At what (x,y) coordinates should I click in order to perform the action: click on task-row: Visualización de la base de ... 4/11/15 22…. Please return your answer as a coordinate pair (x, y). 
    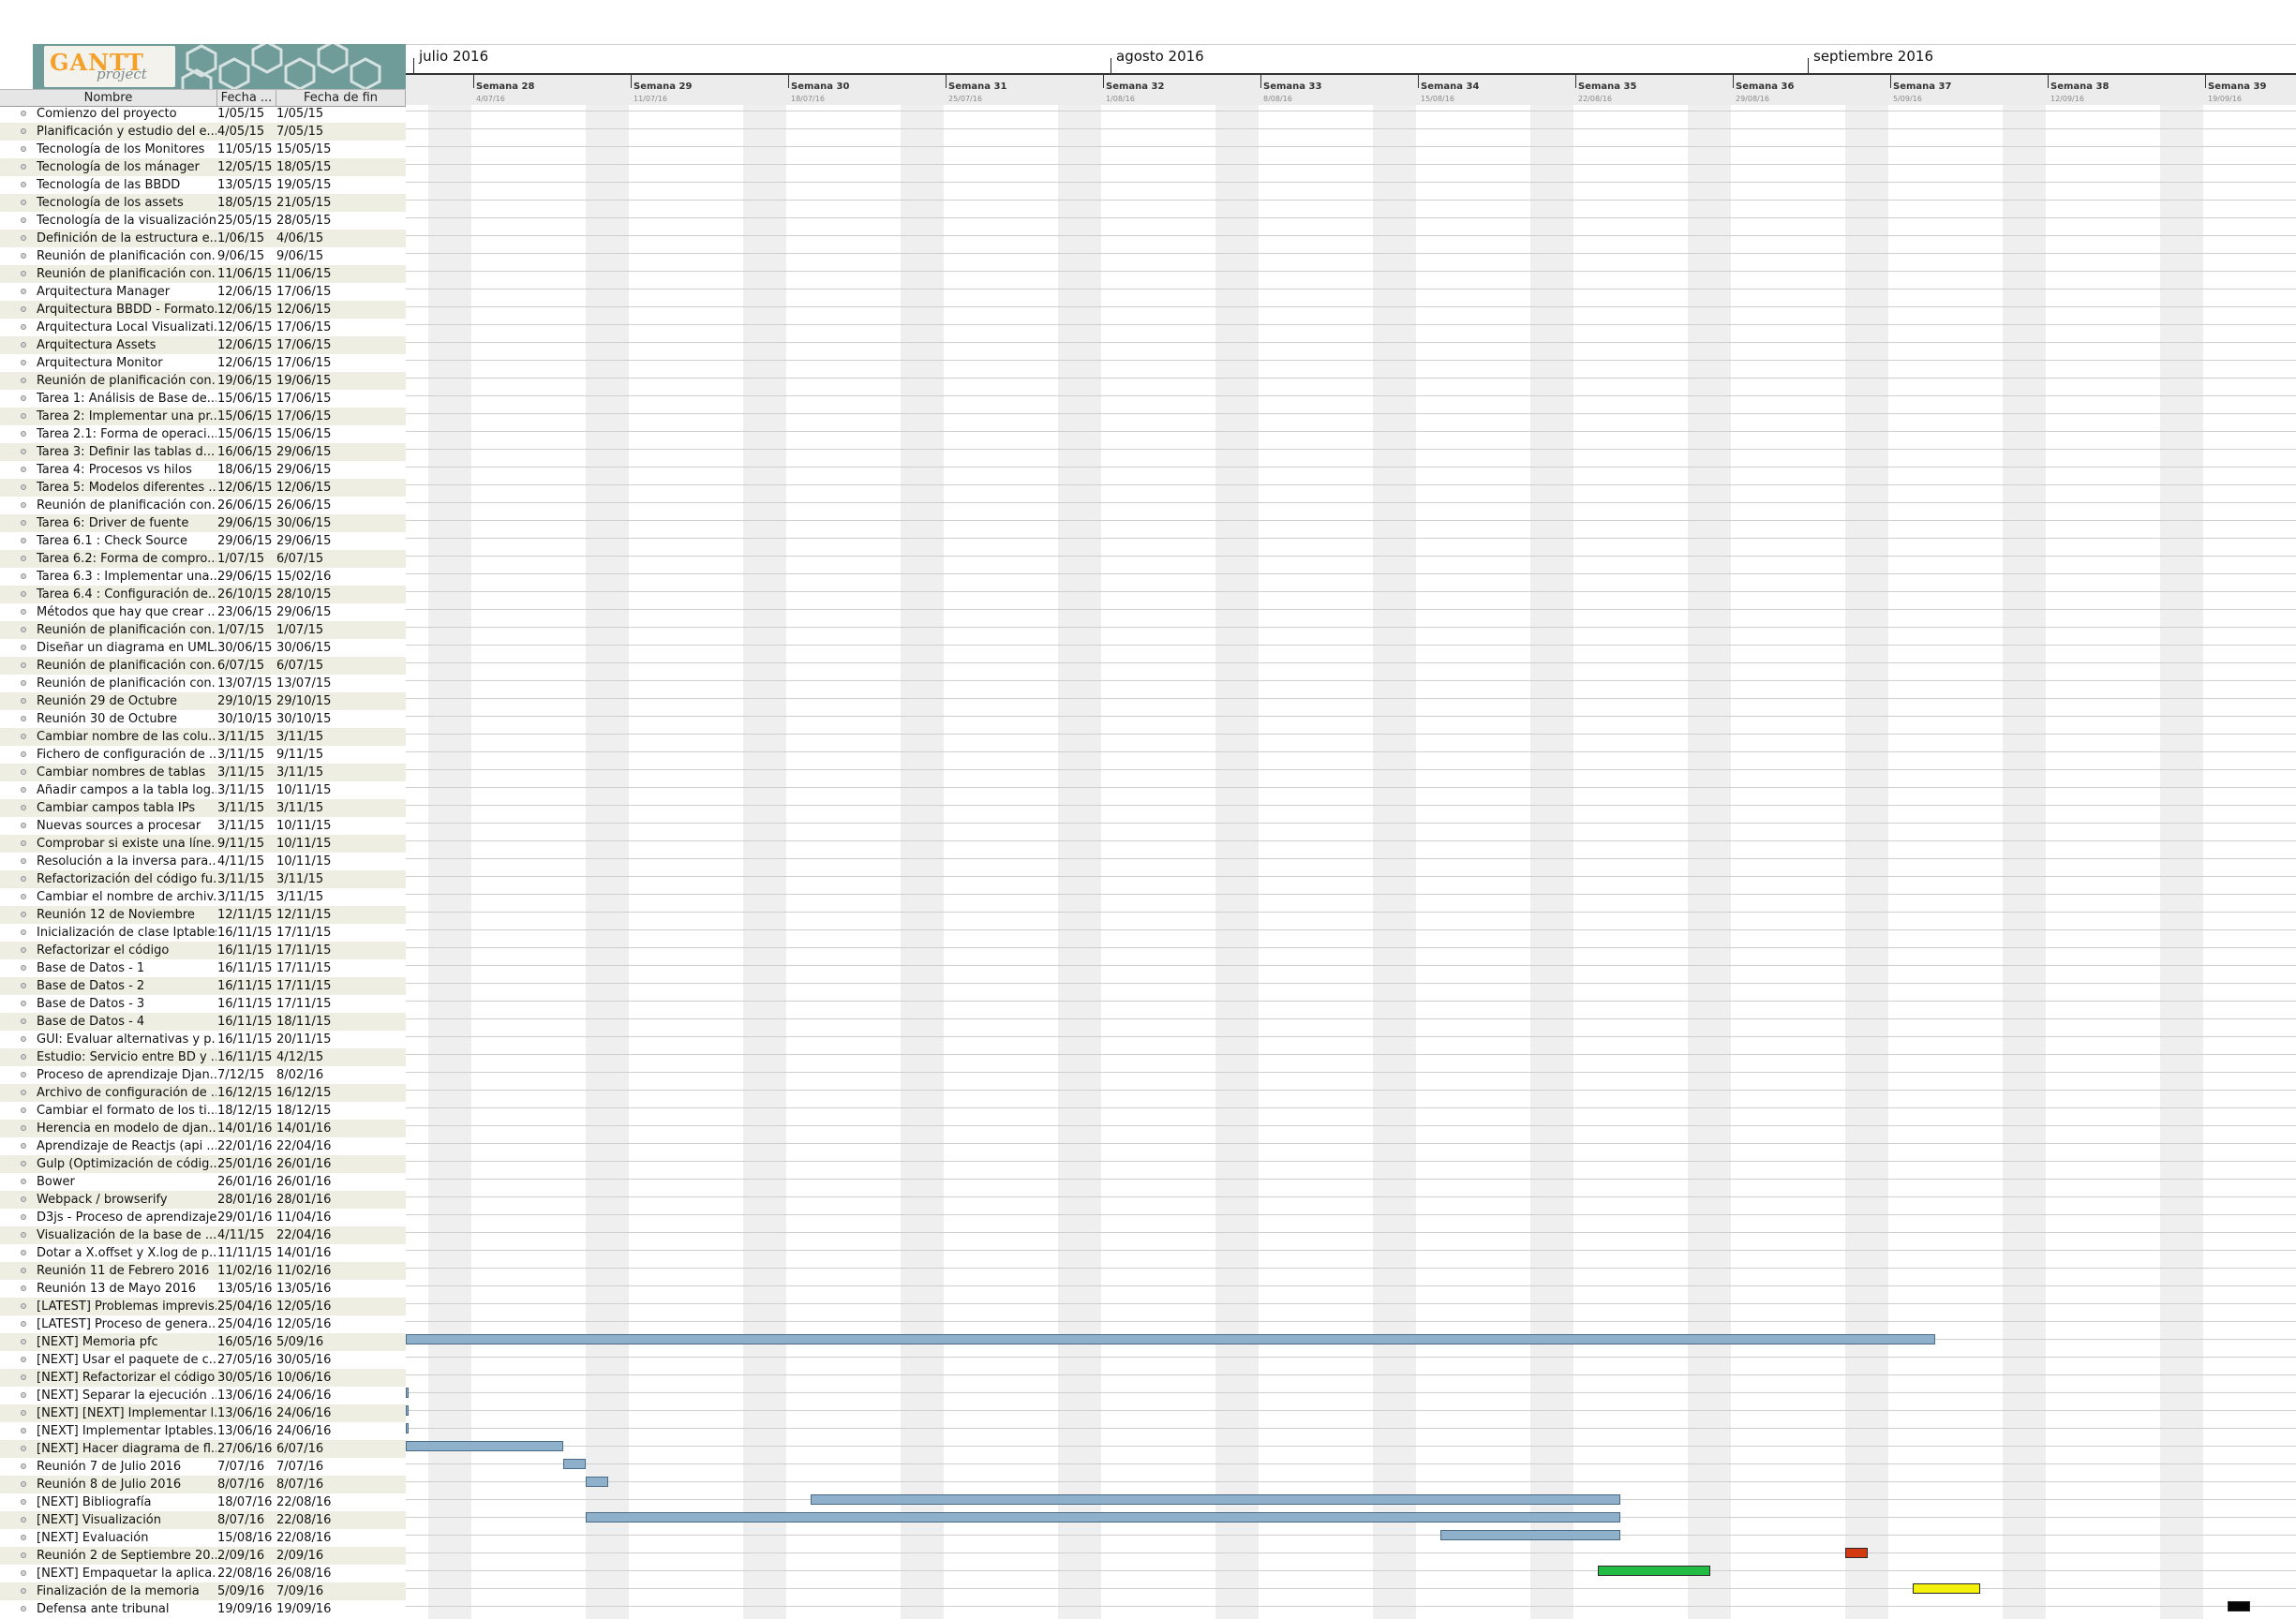
    Looking at the image, I should click on (203, 1235).